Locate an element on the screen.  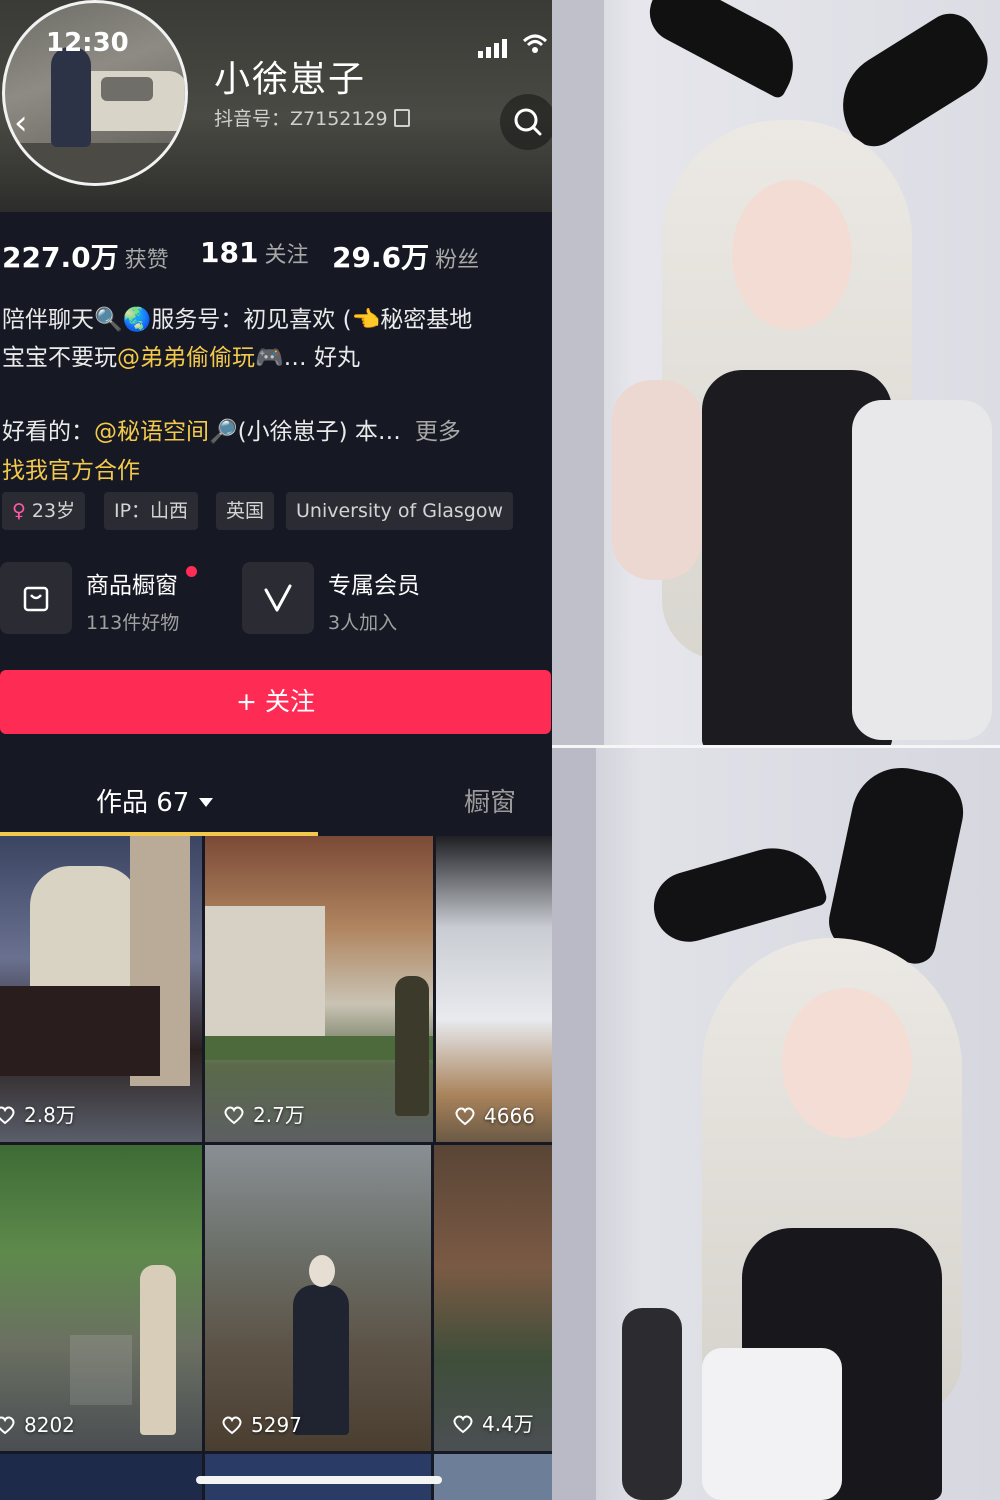
female-icon: ♀ is located at coordinates (19, 511).